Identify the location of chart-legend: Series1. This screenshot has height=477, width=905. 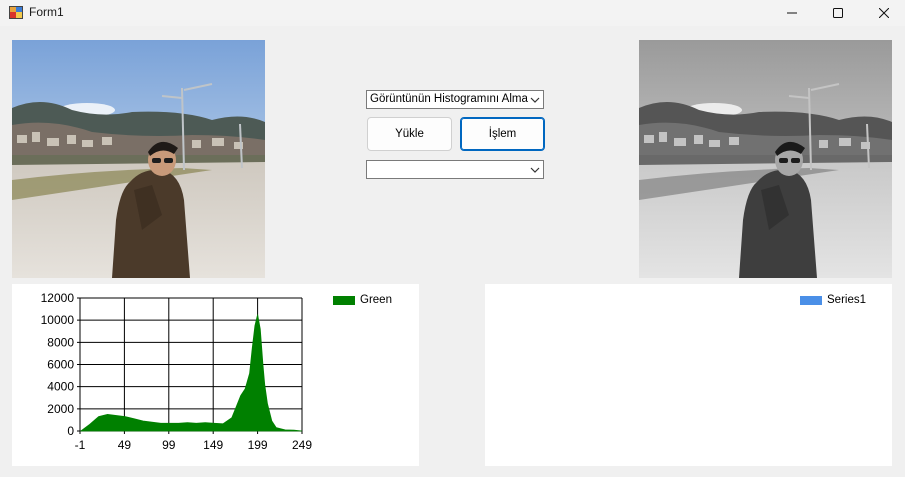
(833, 300).